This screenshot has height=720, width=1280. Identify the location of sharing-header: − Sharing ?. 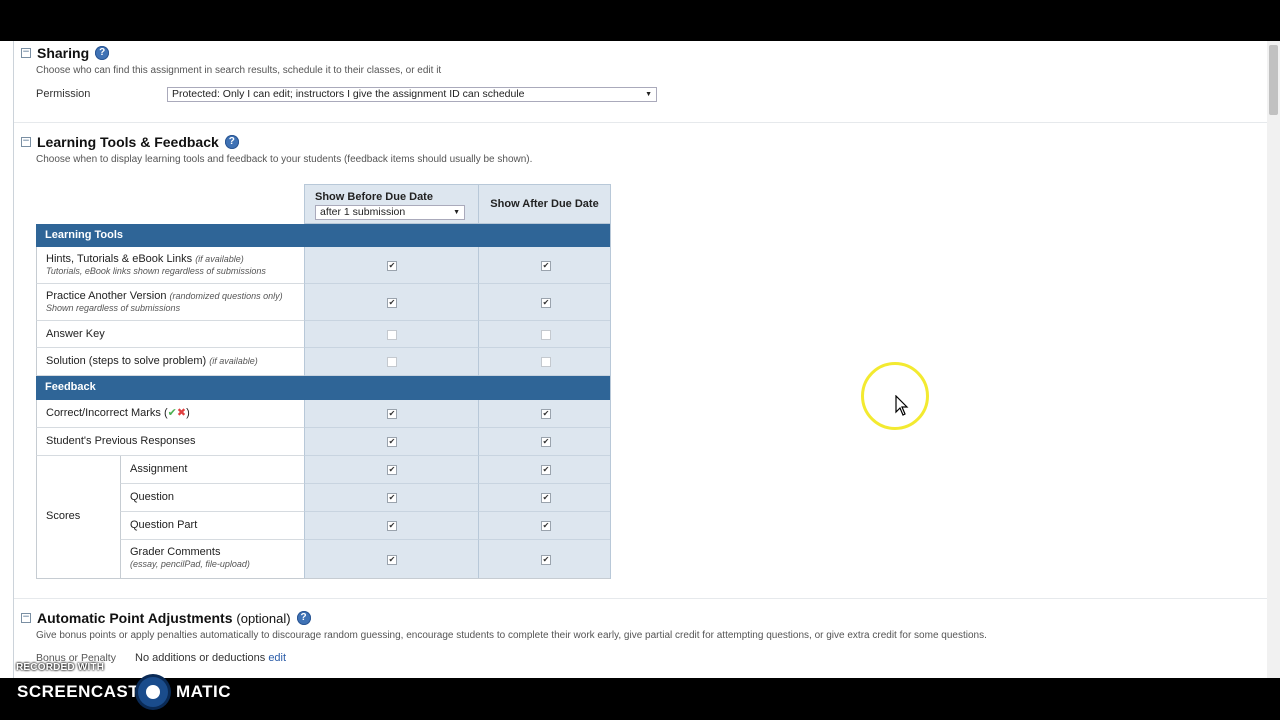
(65, 53).